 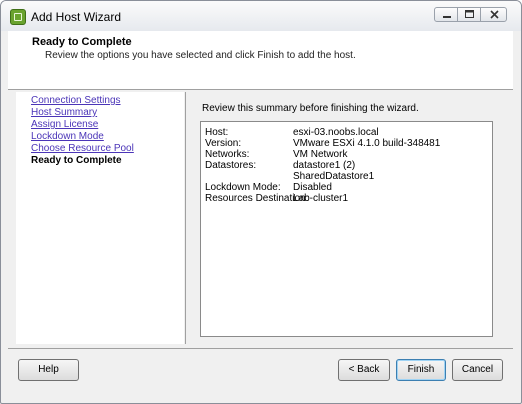 I want to click on minimize-button, so click(x=446, y=14).